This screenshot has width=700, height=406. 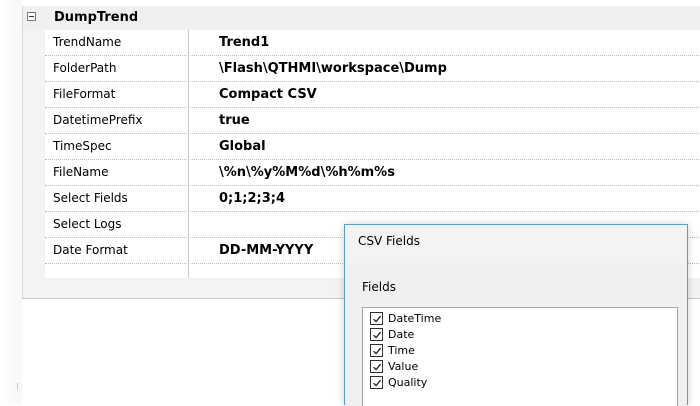 What do you see at coordinates (372, 199) in the screenshot?
I see `property-row-select-fields: Select Fields 0;1;2;3;4` at bounding box center [372, 199].